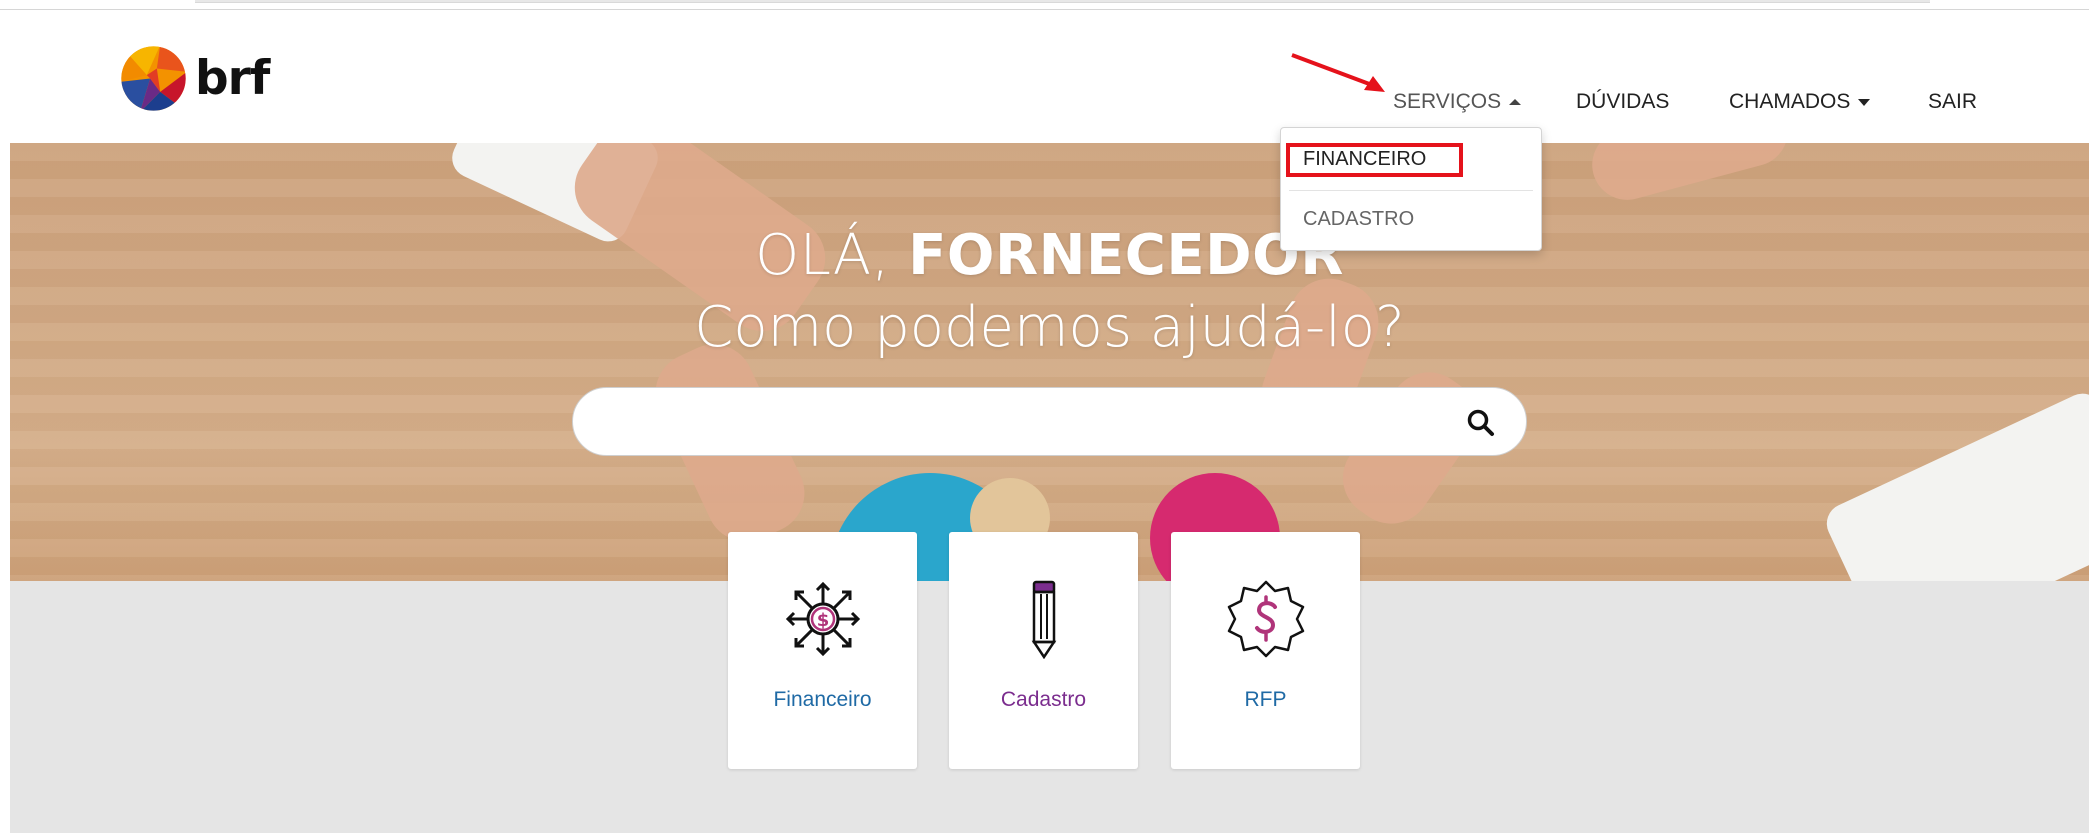 The width and height of the screenshot is (2089, 833). Describe the element at coordinates (1044, 619) in the screenshot. I see `pencil-icon` at that location.